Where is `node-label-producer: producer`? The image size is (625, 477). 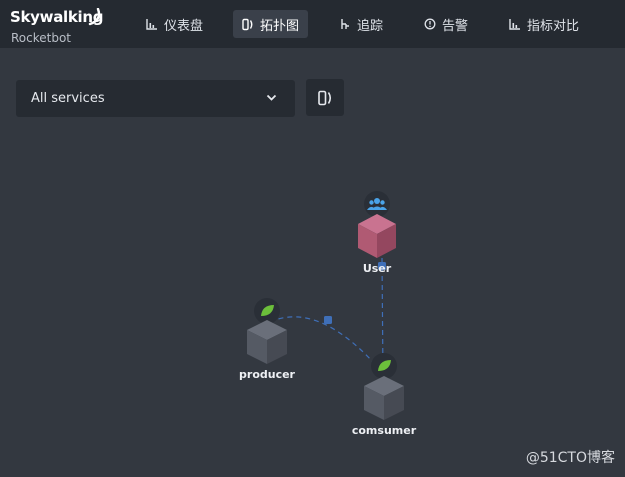 node-label-producer: producer is located at coordinates (267, 374).